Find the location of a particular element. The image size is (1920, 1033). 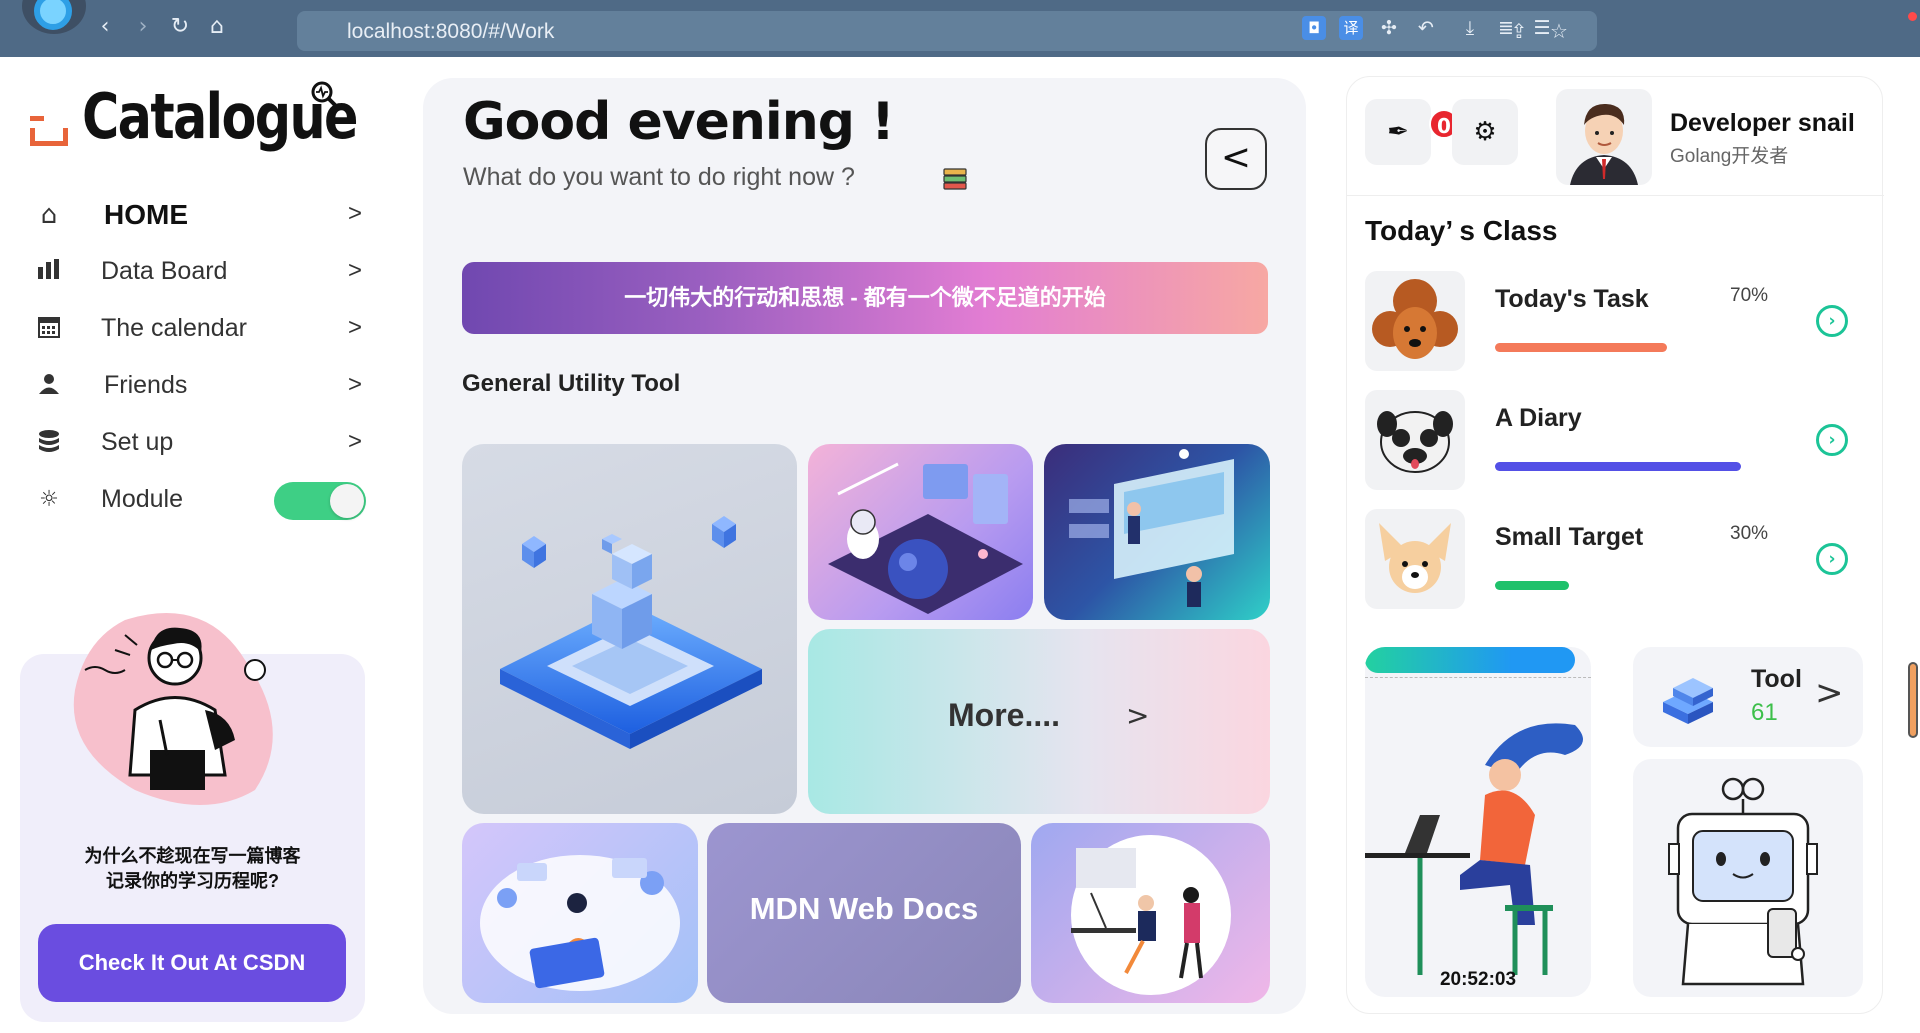

chihuahua-avatar is located at coordinates (1415, 559).